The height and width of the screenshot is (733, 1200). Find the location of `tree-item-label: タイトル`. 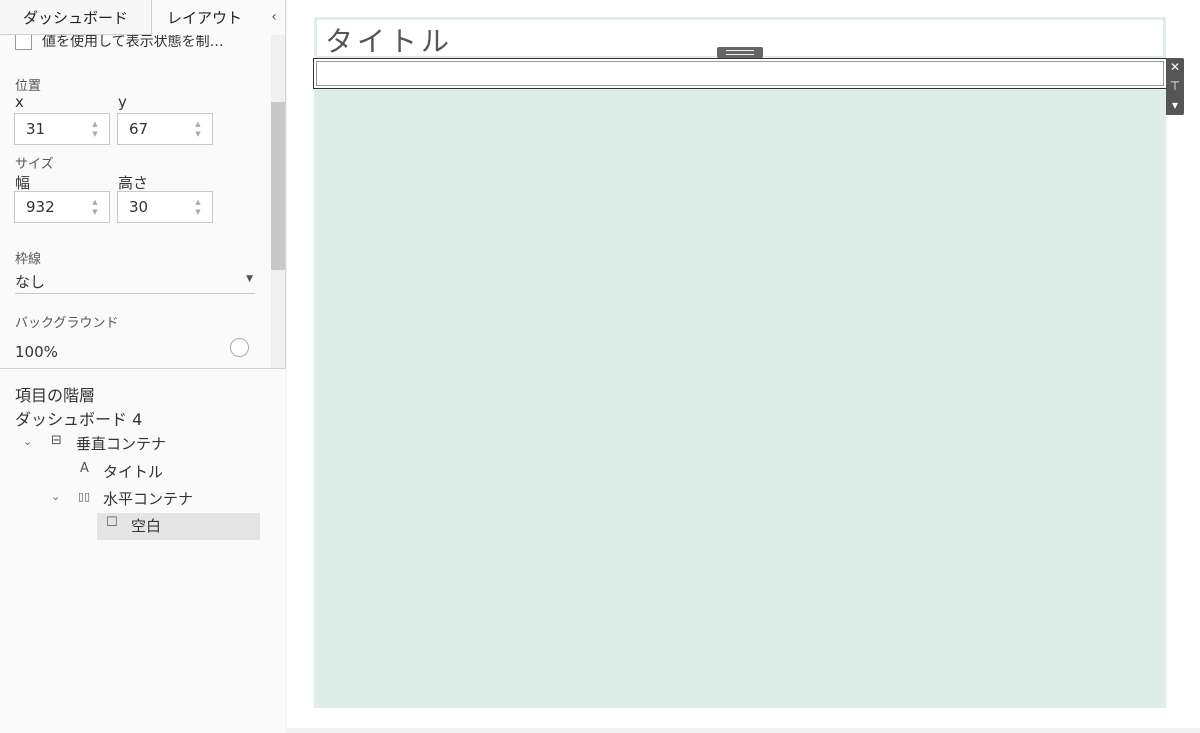

tree-item-label: タイトル is located at coordinates (133, 472).